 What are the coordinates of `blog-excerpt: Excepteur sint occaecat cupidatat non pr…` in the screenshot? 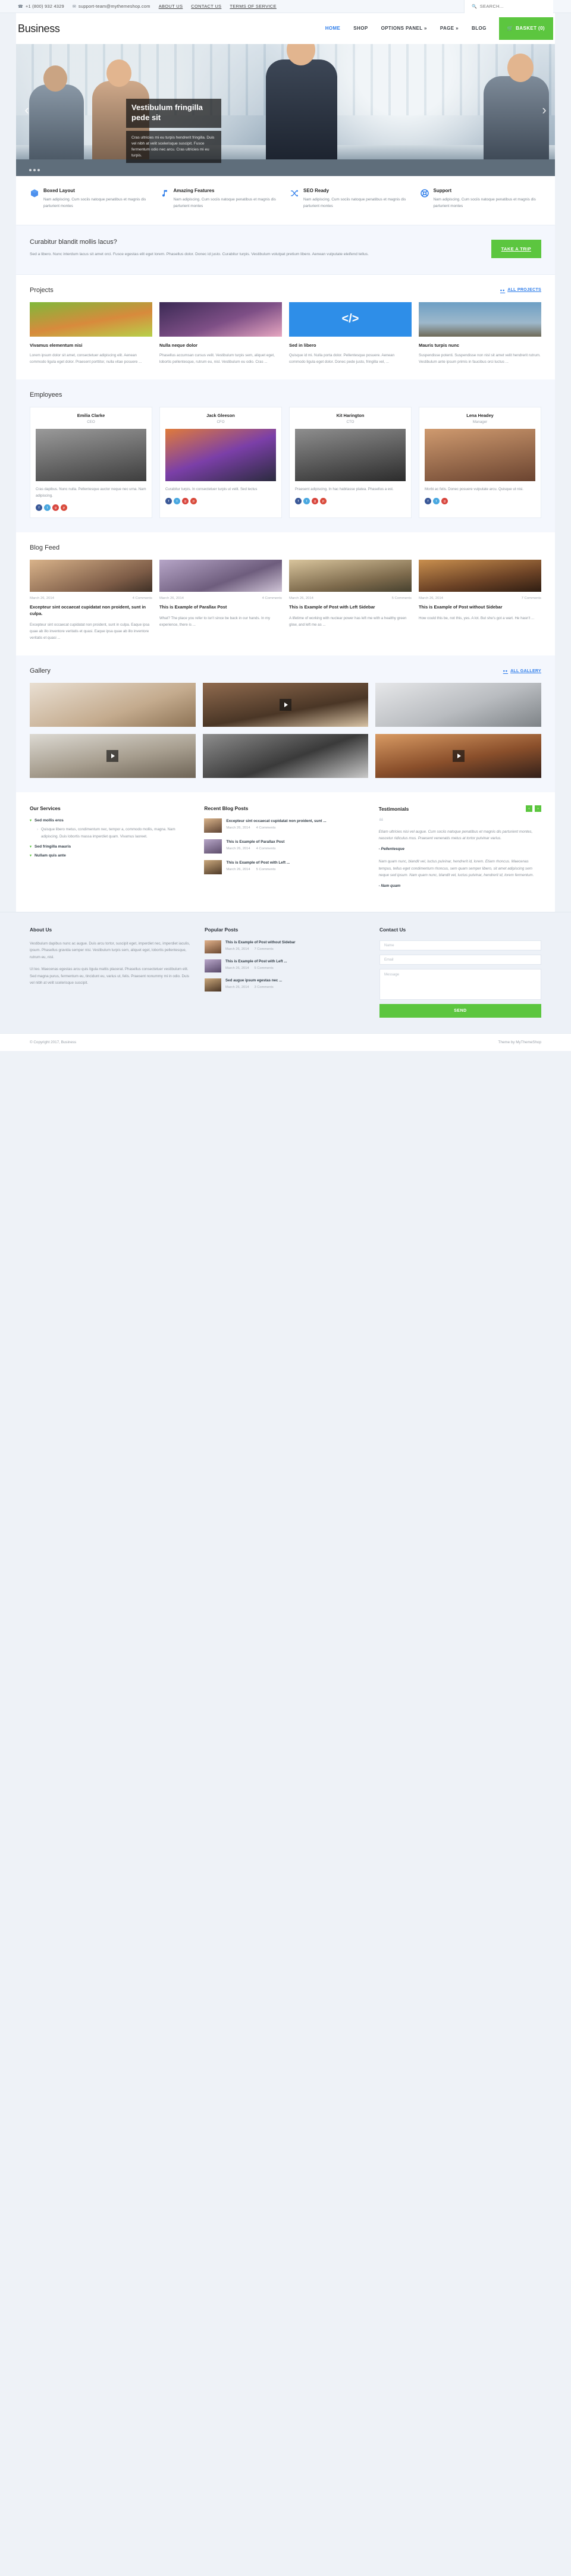 It's located at (90, 631).